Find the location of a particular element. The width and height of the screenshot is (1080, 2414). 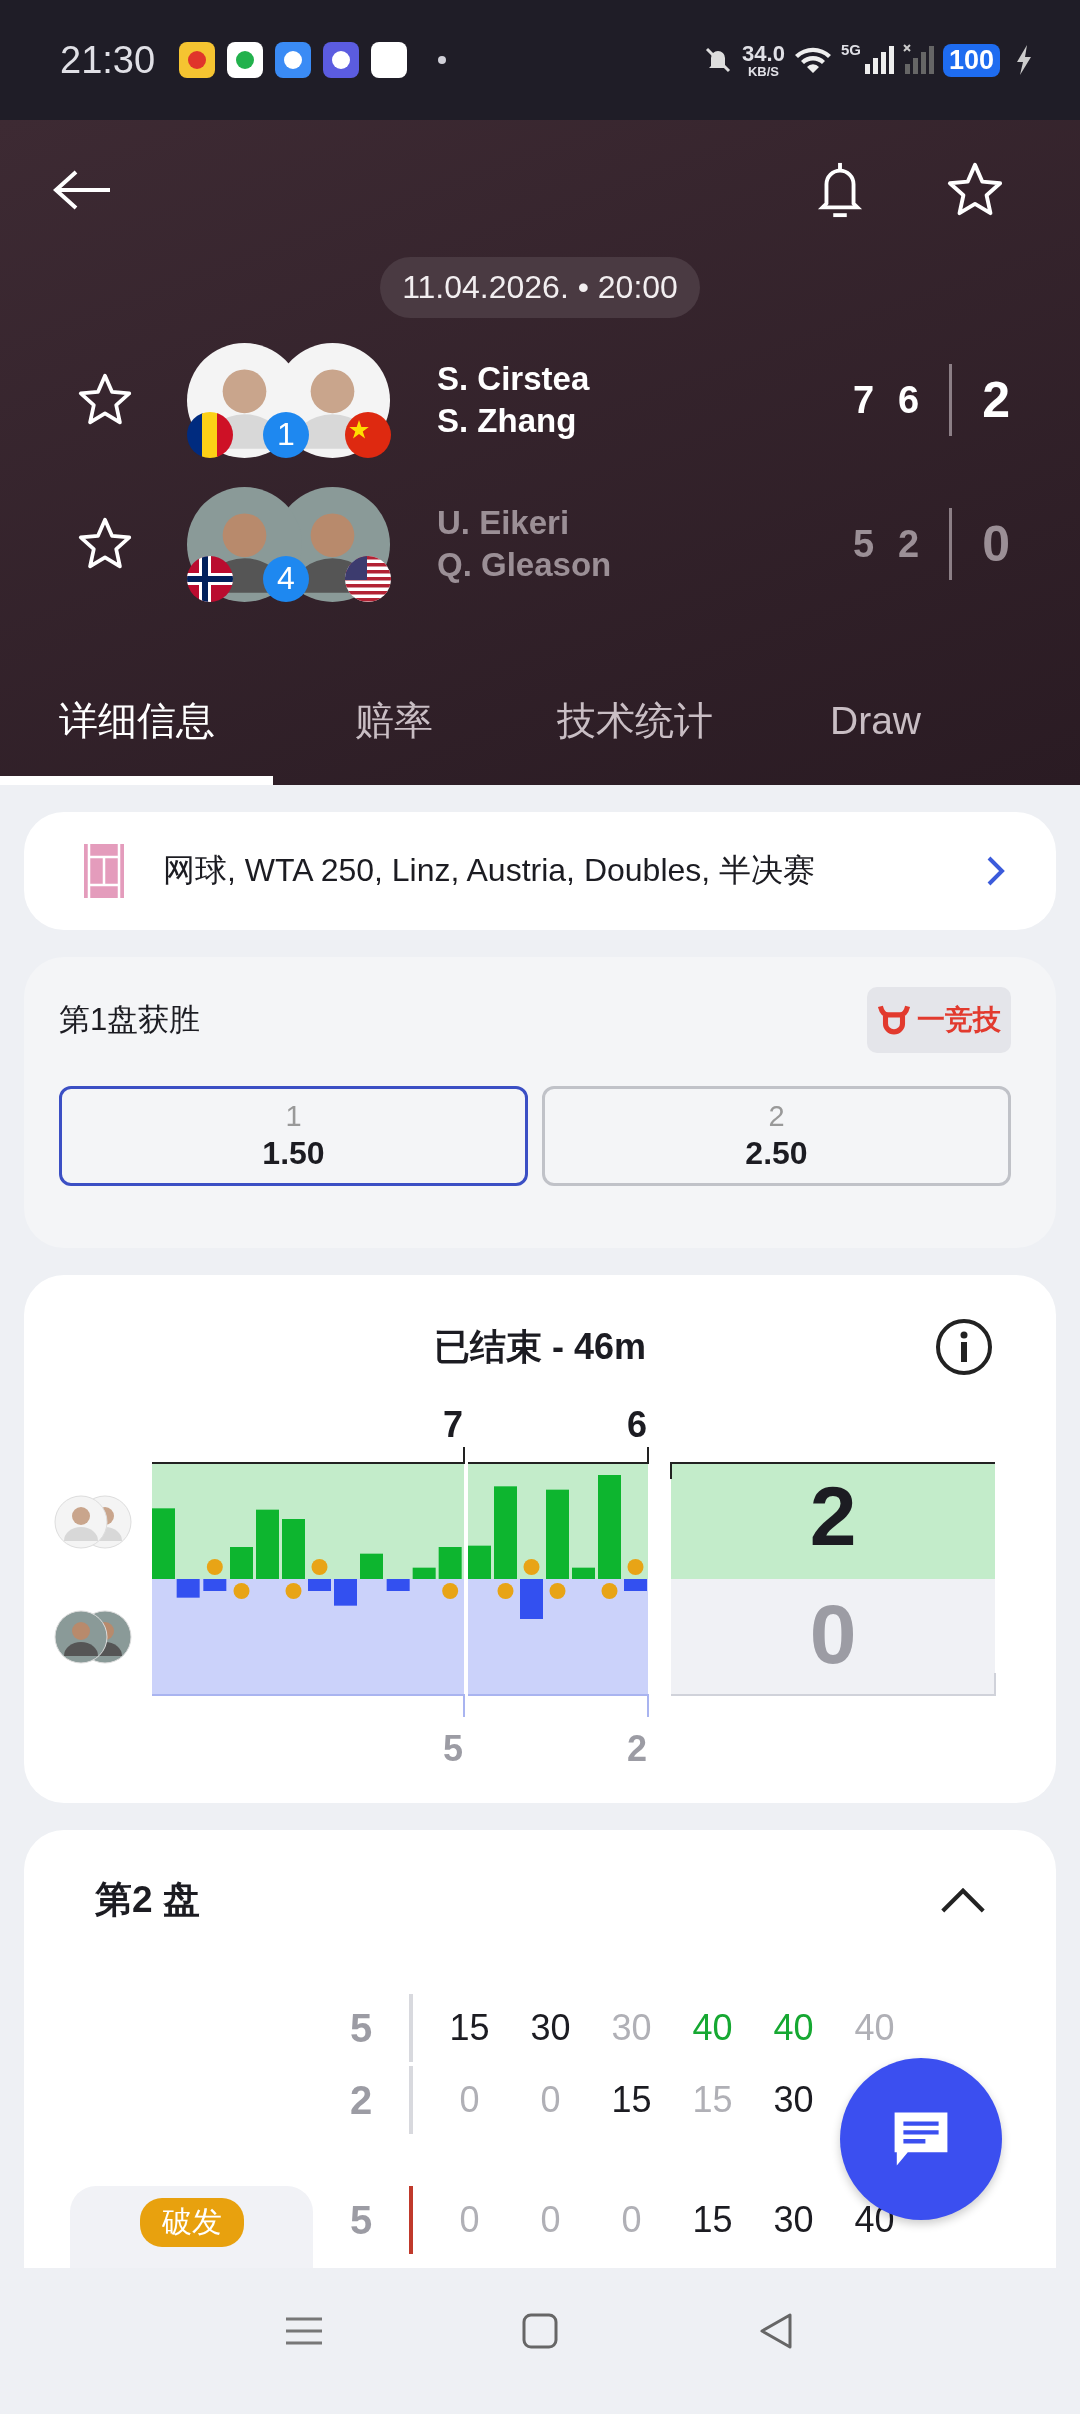

info-icon is located at coordinates (964, 1347).